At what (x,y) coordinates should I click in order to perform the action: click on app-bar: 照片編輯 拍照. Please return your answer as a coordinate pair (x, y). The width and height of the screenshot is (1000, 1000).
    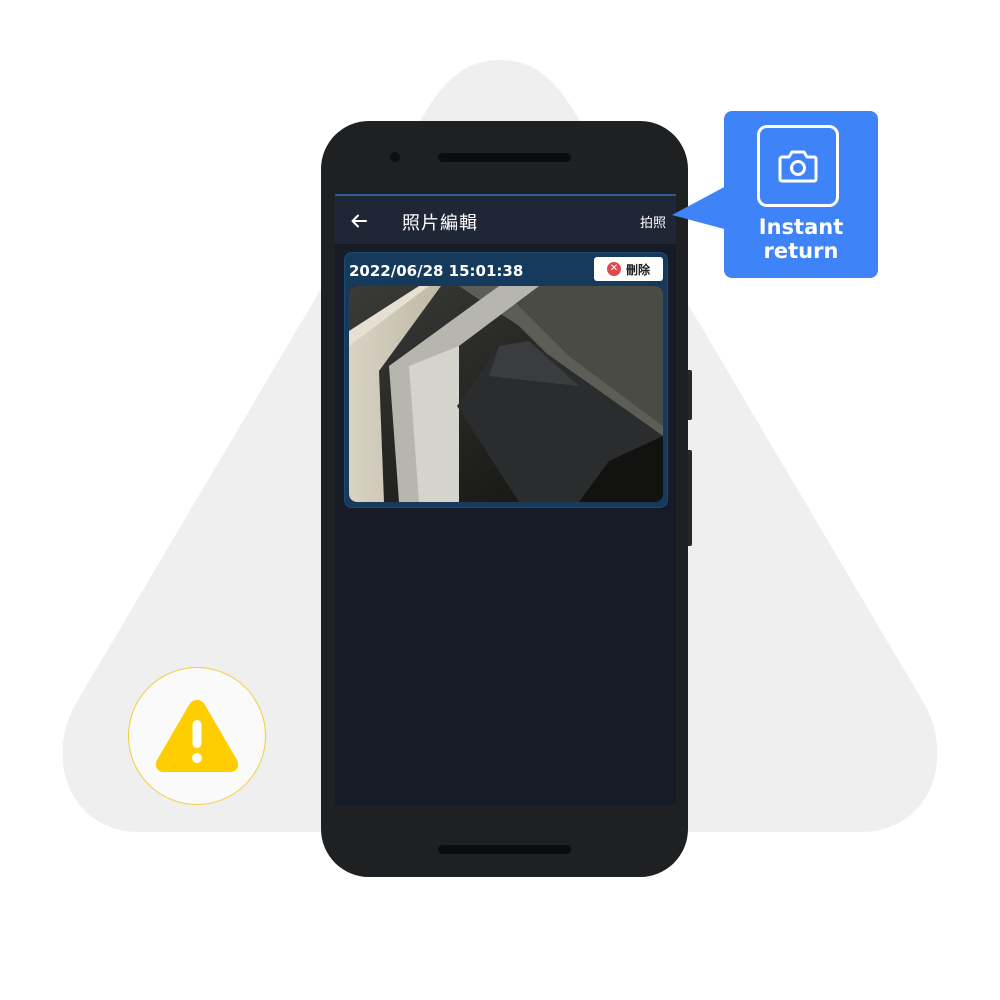
    Looking at the image, I should click on (505, 219).